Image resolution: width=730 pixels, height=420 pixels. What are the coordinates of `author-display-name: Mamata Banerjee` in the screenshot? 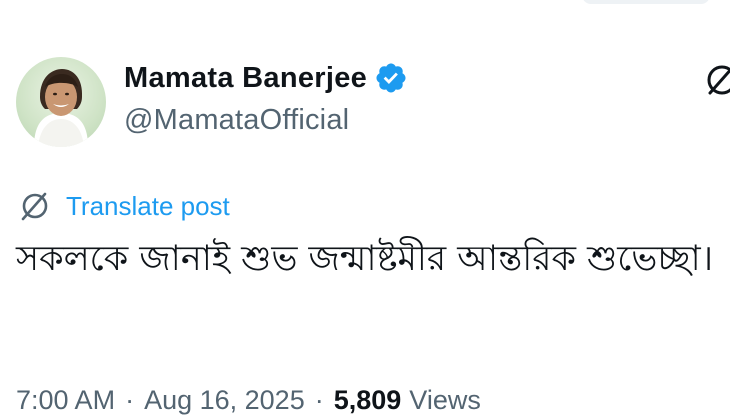 It's located at (245, 78).